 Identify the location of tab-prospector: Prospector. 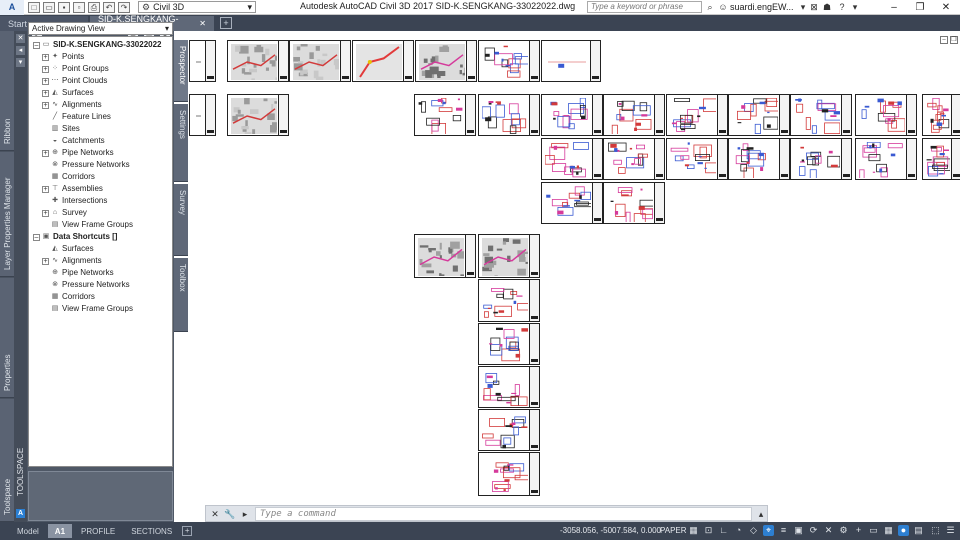
(181, 71).